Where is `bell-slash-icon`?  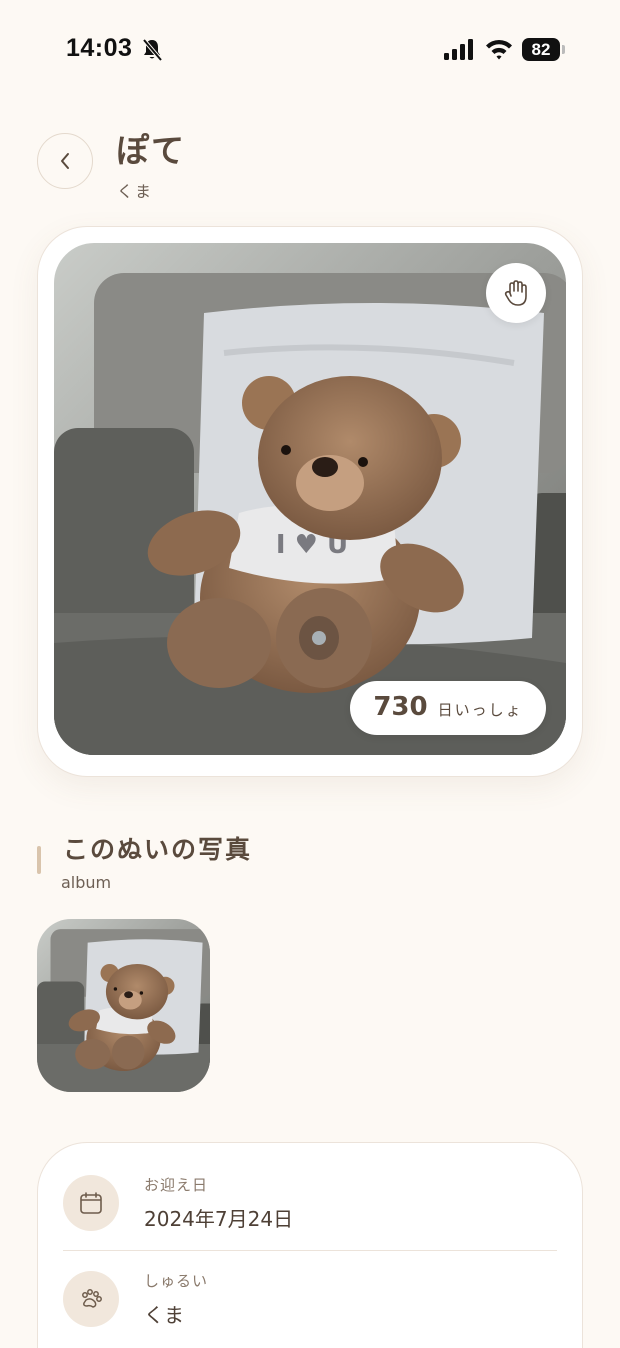
bell-slash-icon is located at coordinates (152, 50).